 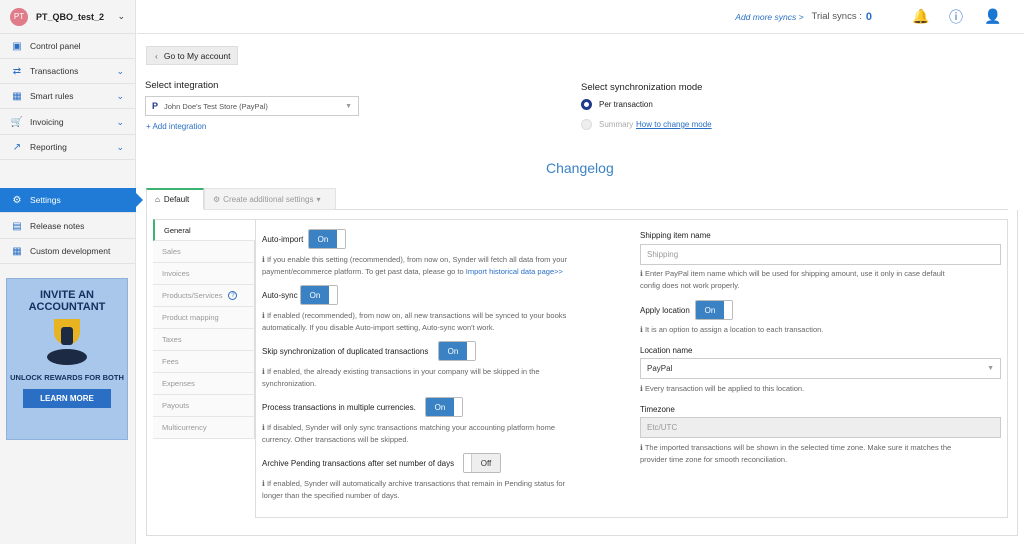 What do you see at coordinates (616, 124) in the screenshot?
I see `summary-label: Summary` at bounding box center [616, 124].